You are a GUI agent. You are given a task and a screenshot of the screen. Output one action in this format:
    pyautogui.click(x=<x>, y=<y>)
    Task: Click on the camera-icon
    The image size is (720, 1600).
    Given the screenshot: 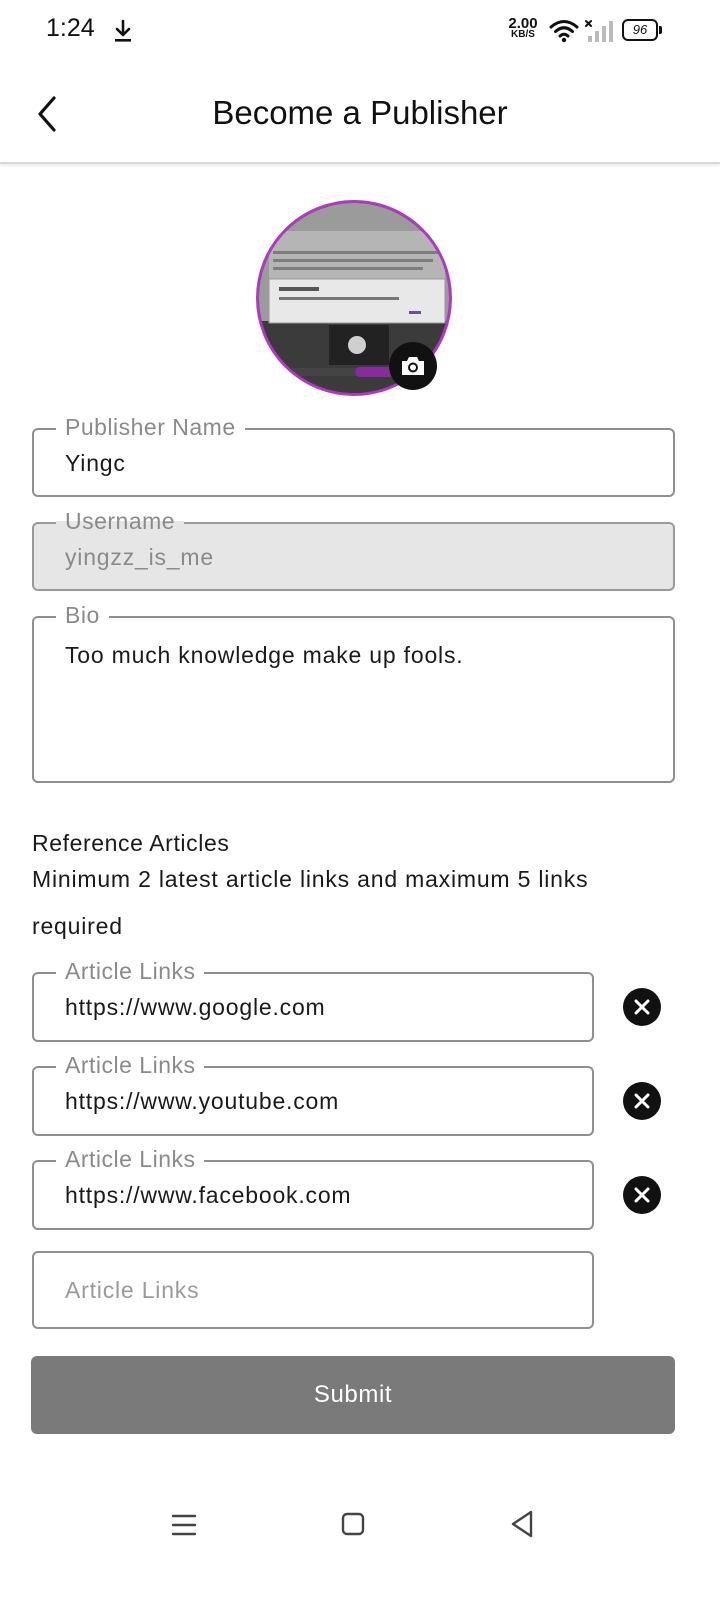 What is the action you would take?
    pyautogui.click(x=413, y=366)
    